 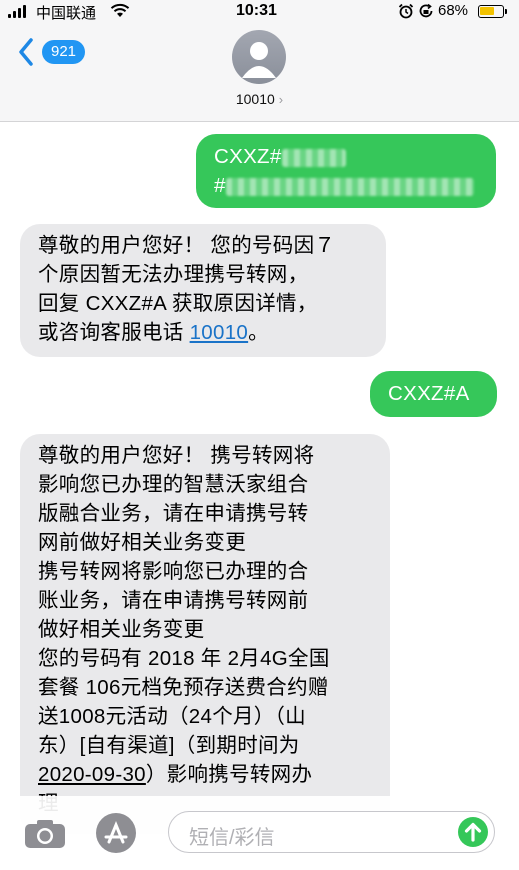 What do you see at coordinates (173, 513) in the screenshot?
I see `message-line: 版融合业务，请在申请携号转` at bounding box center [173, 513].